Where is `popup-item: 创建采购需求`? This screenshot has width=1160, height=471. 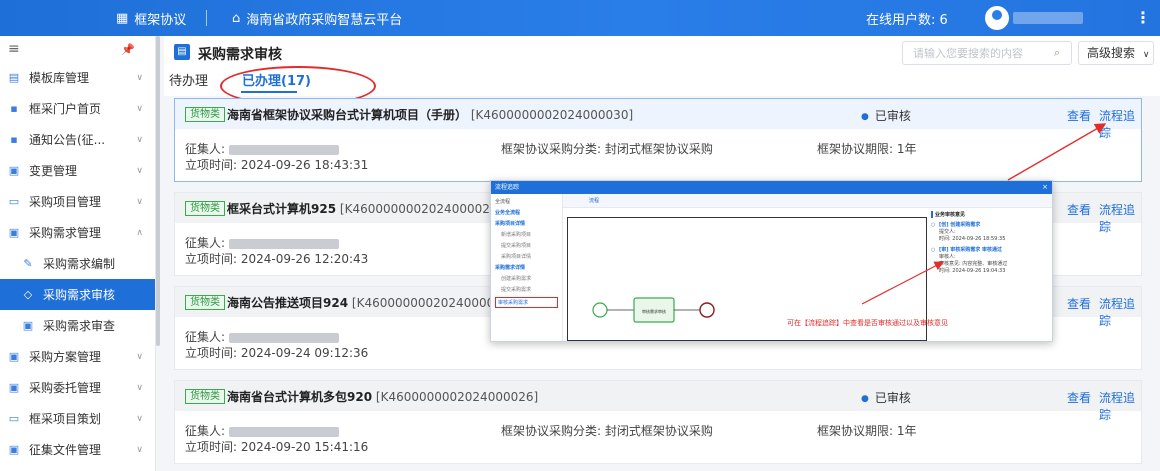 popup-item: 创建采购需求 is located at coordinates (526, 278).